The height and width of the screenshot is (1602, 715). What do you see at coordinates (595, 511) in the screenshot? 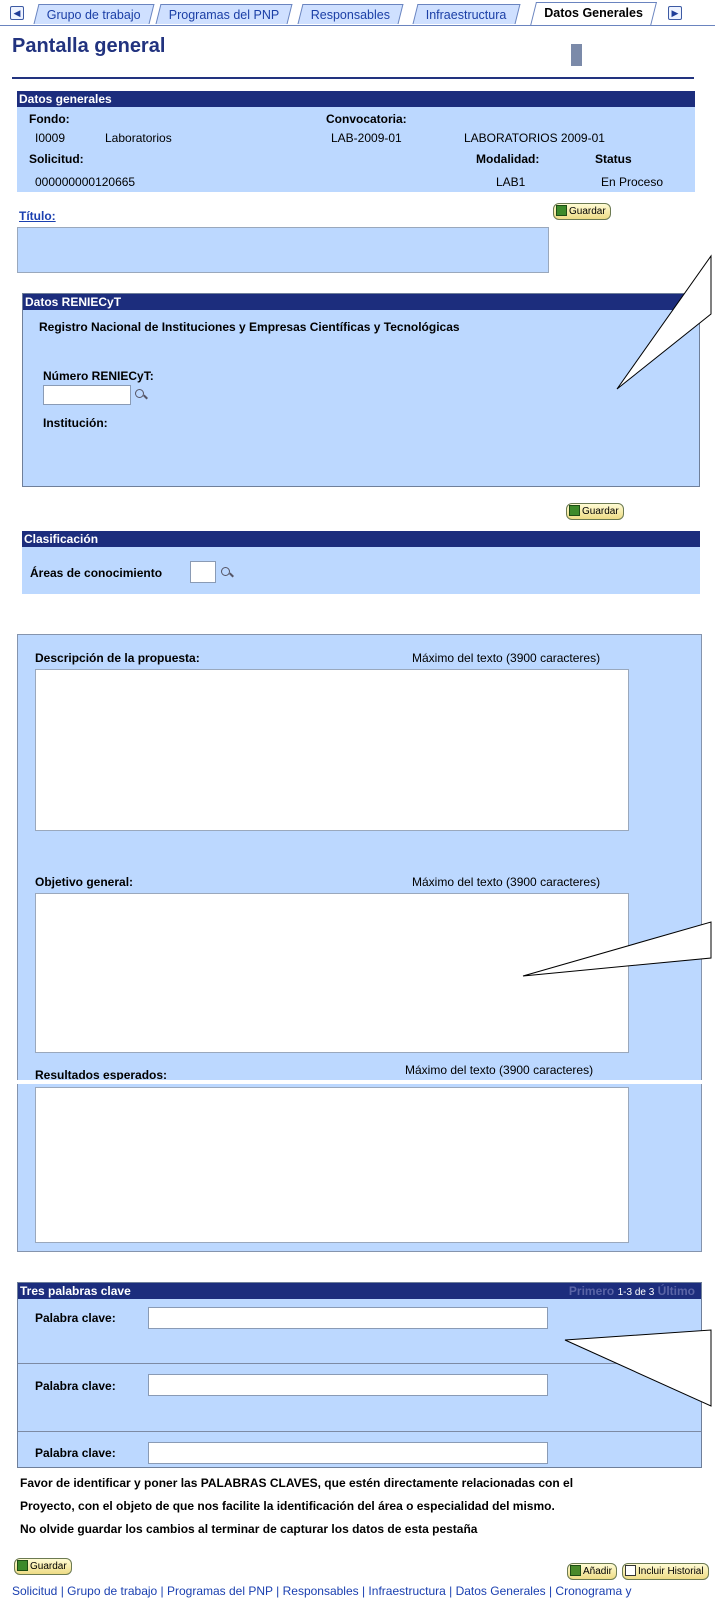
I see `guardar-button-reniecyt: Guardar` at bounding box center [595, 511].